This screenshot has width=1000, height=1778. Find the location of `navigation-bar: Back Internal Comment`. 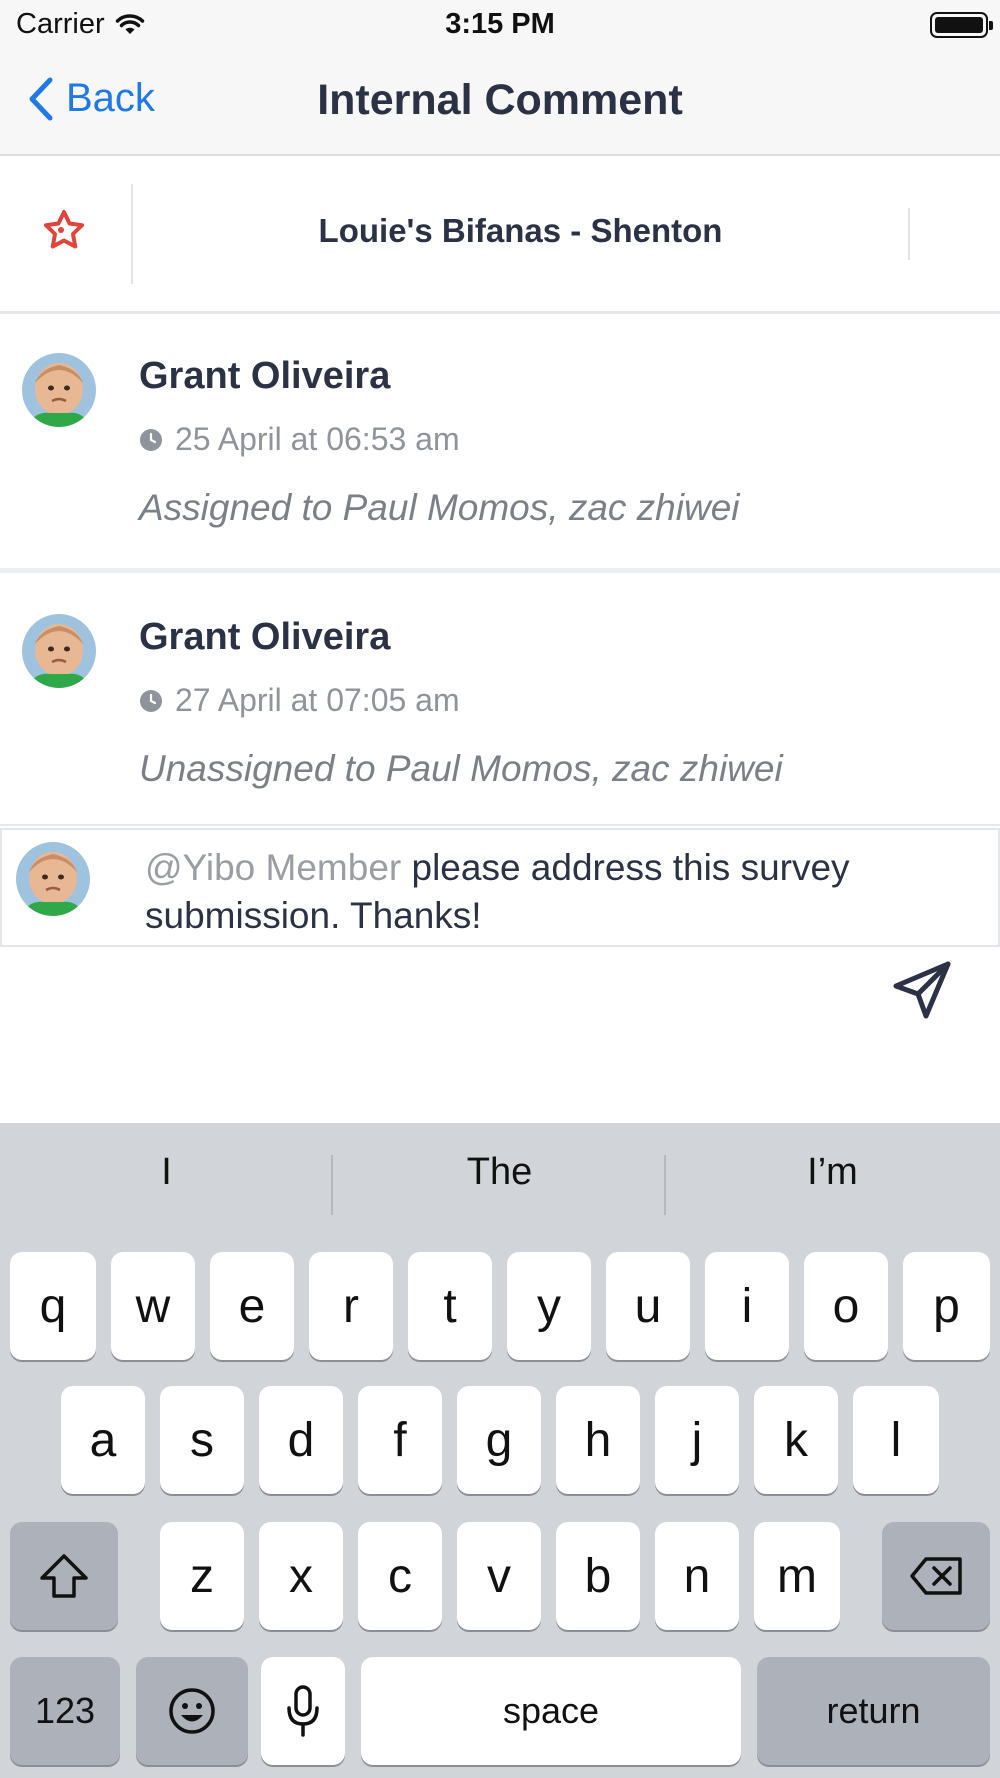

navigation-bar: Back Internal Comment is located at coordinates (500, 103).